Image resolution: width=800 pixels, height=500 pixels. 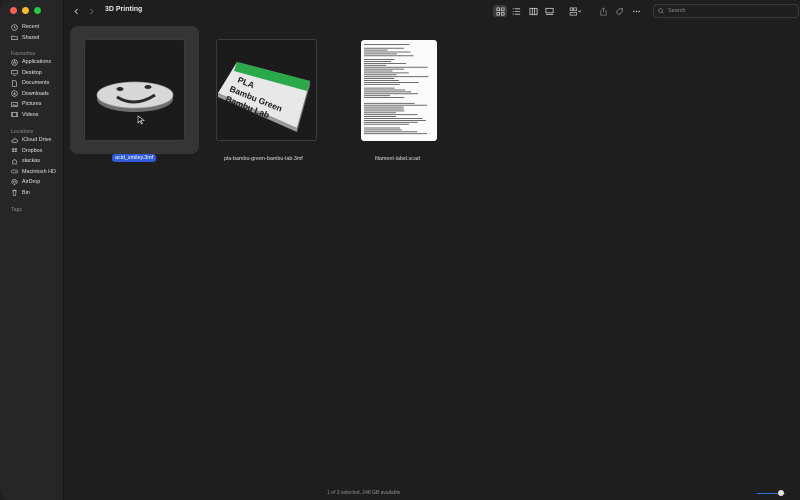 What do you see at coordinates (14, 140) in the screenshot?
I see `cloud-icon` at bounding box center [14, 140].